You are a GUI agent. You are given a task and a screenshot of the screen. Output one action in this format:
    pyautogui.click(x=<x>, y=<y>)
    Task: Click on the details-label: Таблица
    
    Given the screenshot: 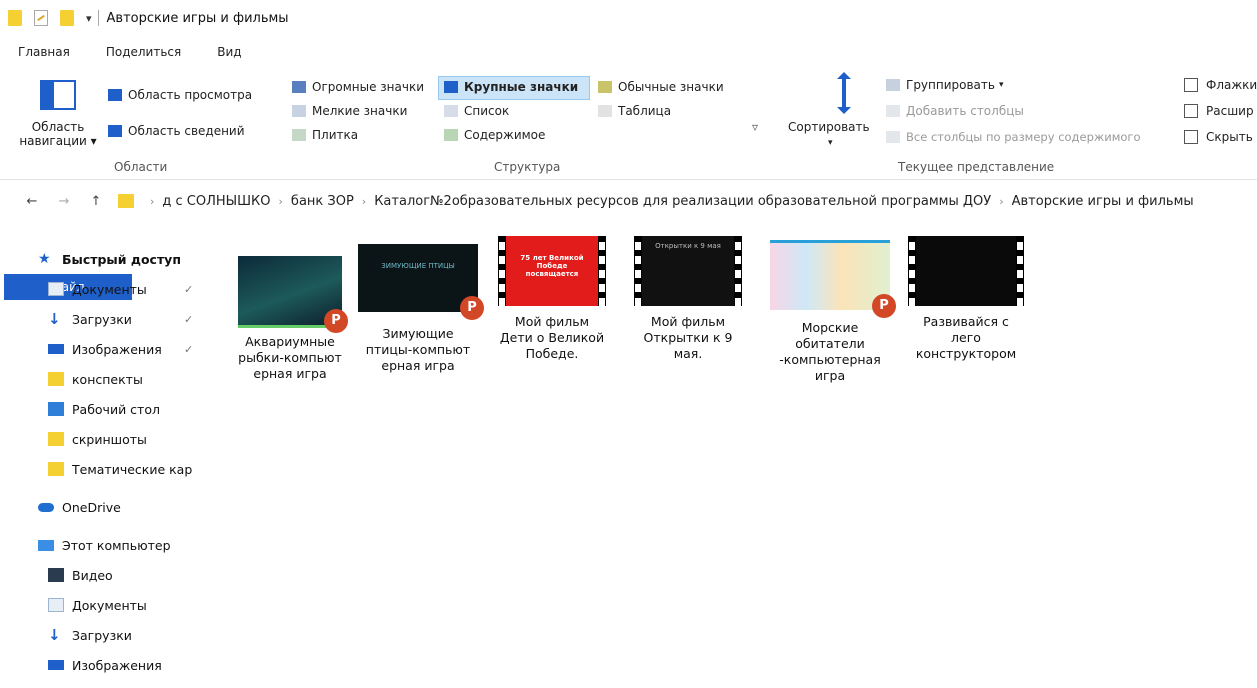 What is the action you would take?
    pyautogui.click(x=645, y=111)
    